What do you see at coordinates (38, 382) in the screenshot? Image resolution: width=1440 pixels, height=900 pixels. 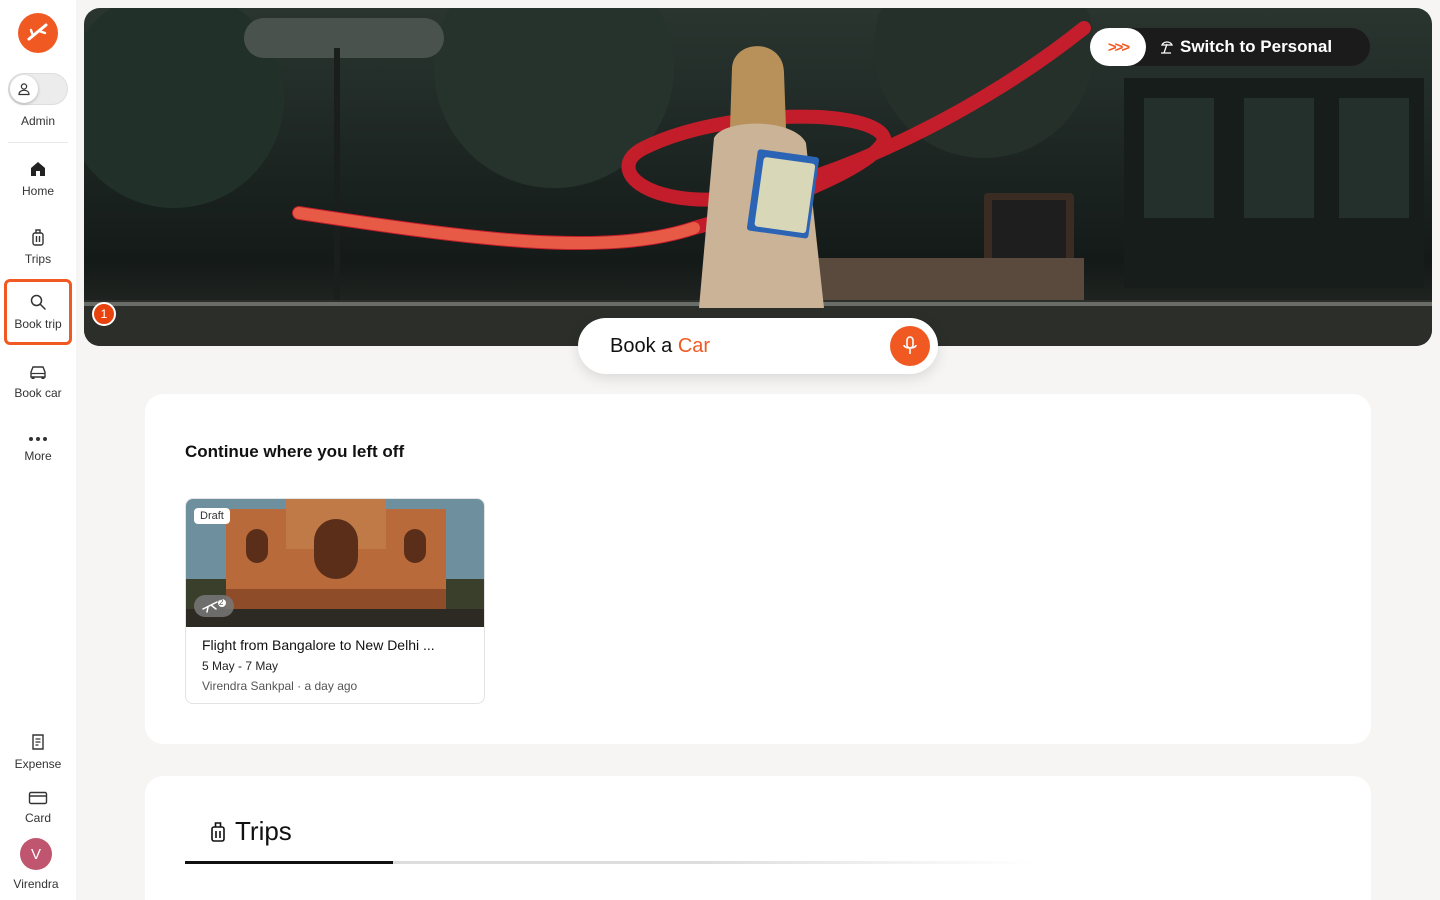 I see `sidebar-item-book-car: Book car` at bounding box center [38, 382].